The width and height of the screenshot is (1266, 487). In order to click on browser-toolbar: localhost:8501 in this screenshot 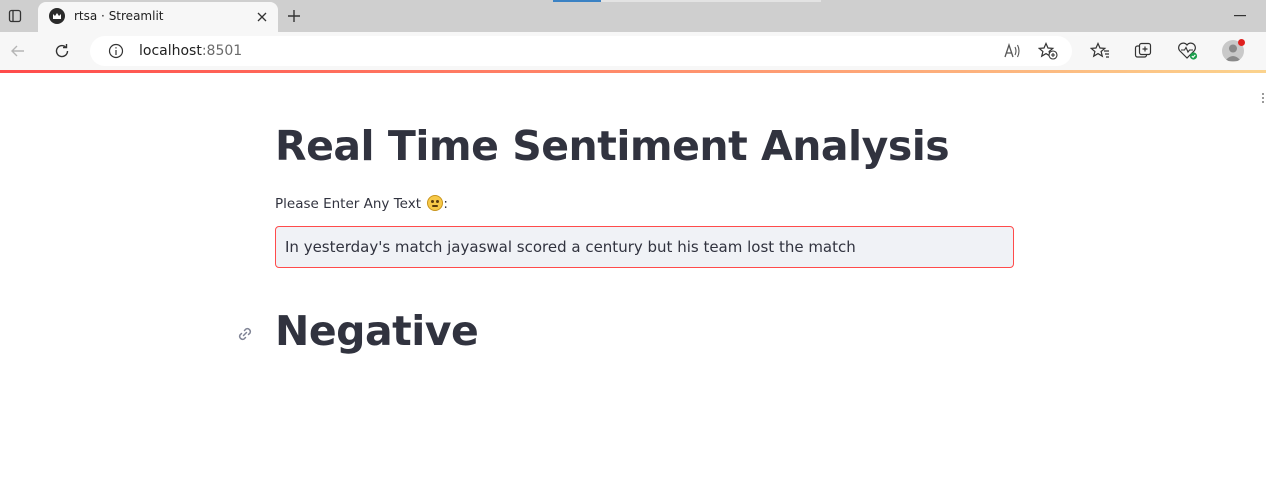, I will do `click(633, 51)`.